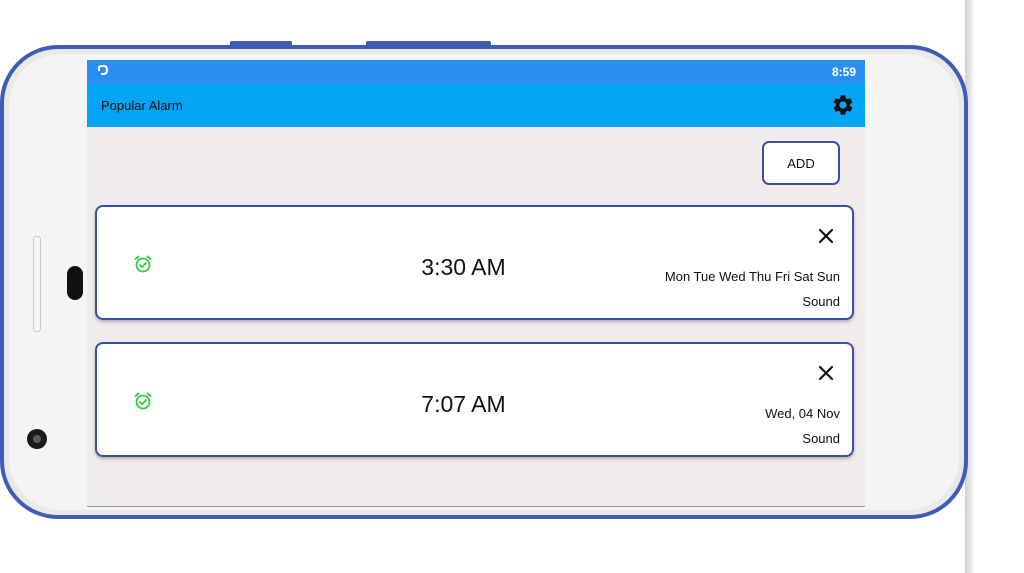  I want to click on alarm-card: 7:07 AM Wed, 04 Nov Sound, so click(474, 399).